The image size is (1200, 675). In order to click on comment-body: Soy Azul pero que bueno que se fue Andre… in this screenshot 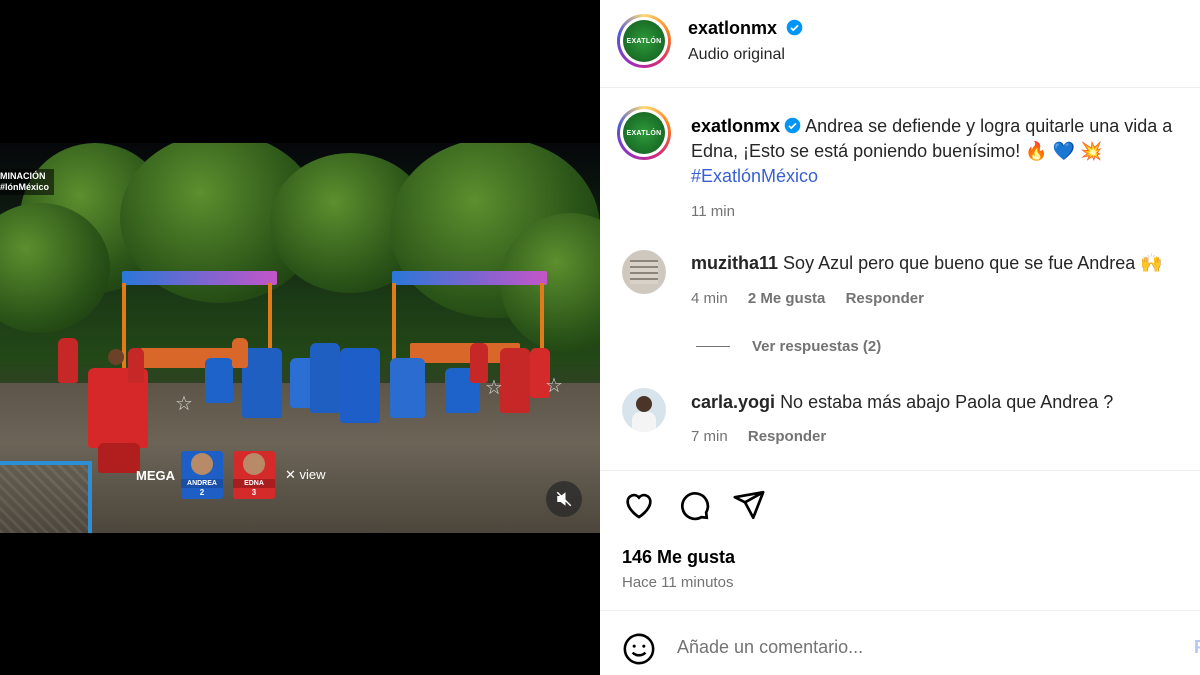, I will do `click(973, 263)`.